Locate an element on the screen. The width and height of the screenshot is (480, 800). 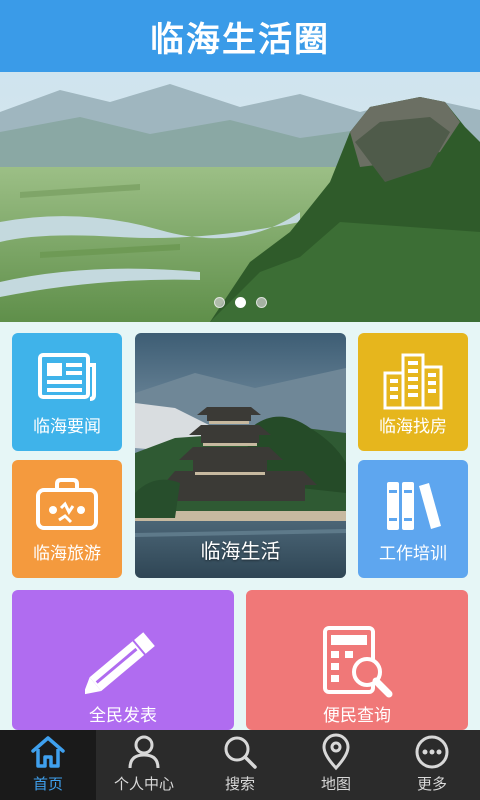
nav-item-map: 地图 is located at coordinates (336, 765).